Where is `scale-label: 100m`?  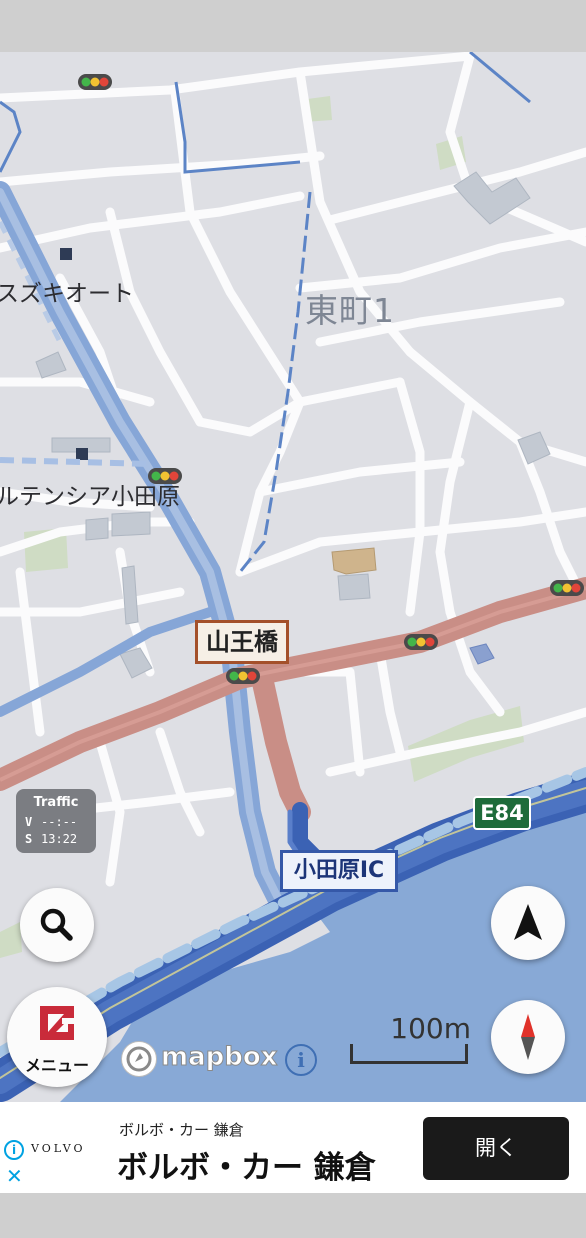 scale-label: 100m is located at coordinates (430, 1028).